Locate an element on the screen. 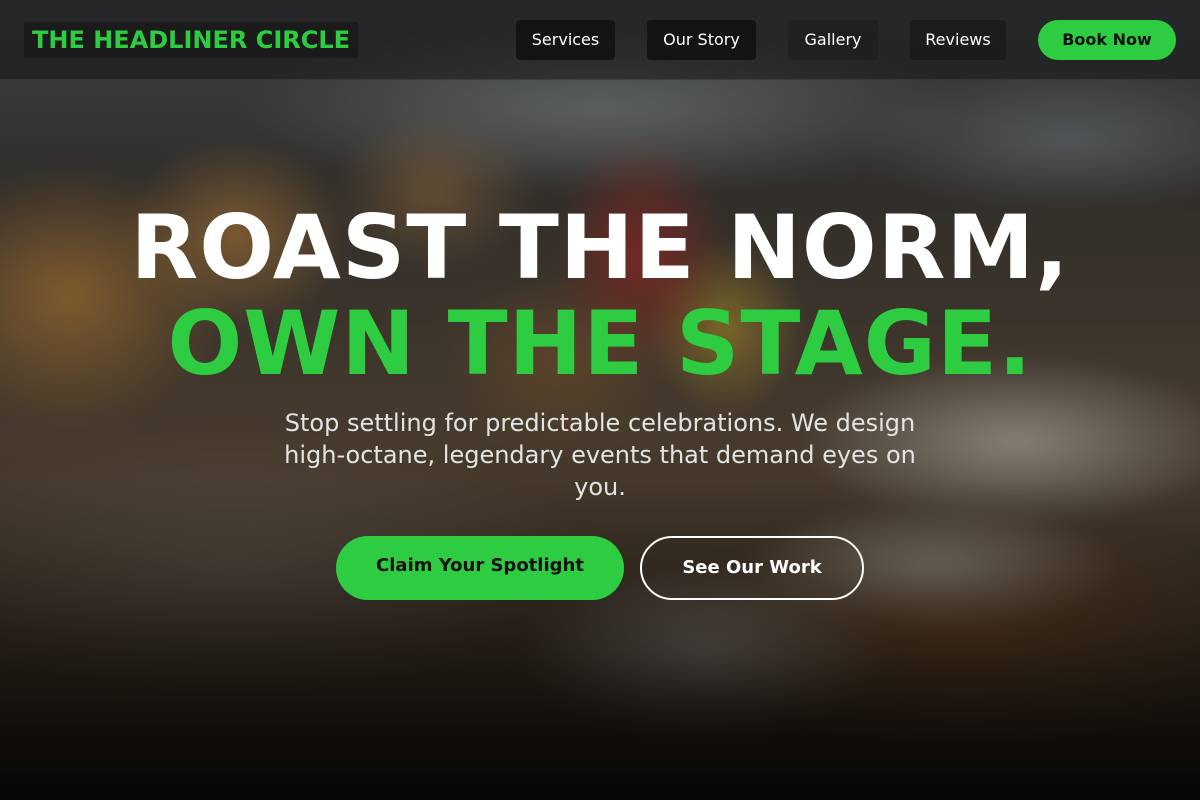 Image resolution: width=1200 pixels, height=800 pixels. claim-spotlight-button: Claim Your Spotlight is located at coordinates (480, 568).